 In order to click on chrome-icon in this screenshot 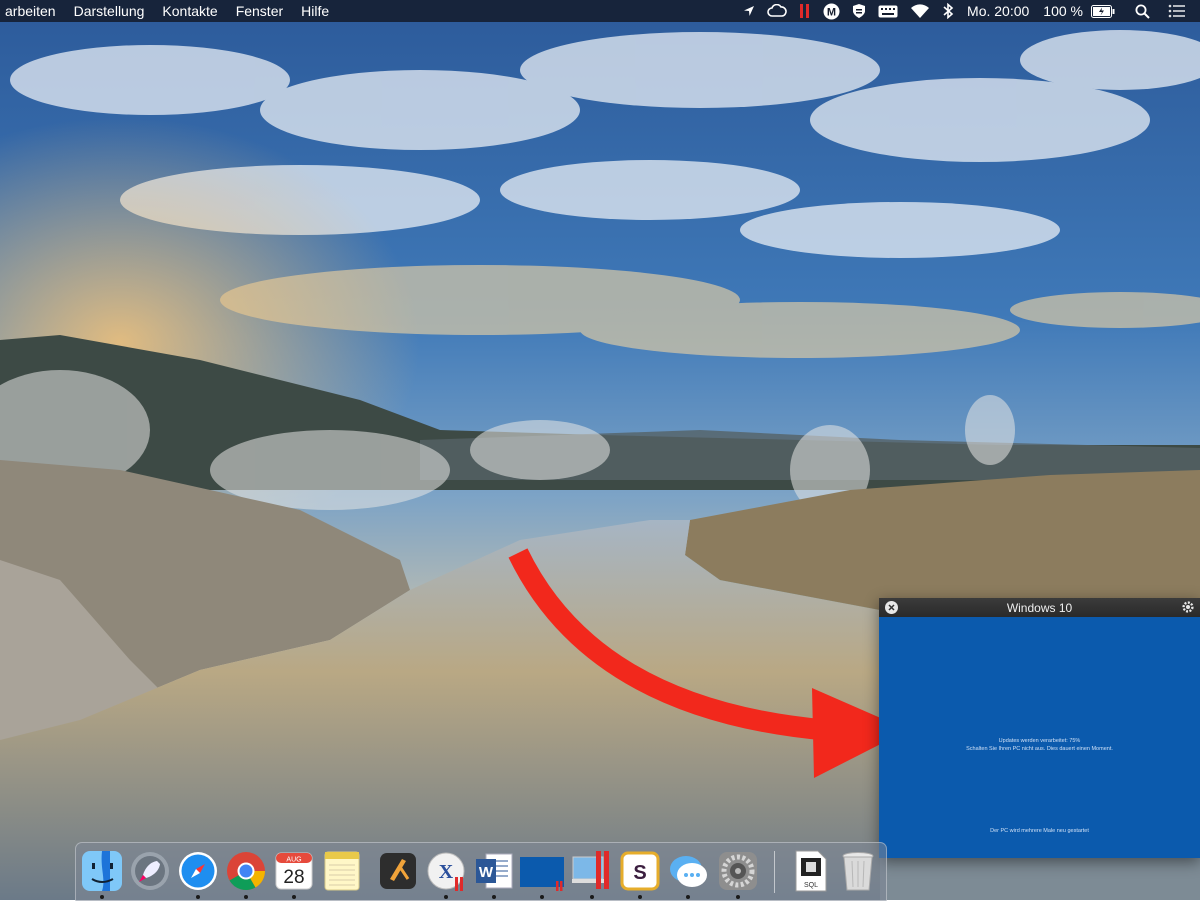, I will do `click(246, 871)`.